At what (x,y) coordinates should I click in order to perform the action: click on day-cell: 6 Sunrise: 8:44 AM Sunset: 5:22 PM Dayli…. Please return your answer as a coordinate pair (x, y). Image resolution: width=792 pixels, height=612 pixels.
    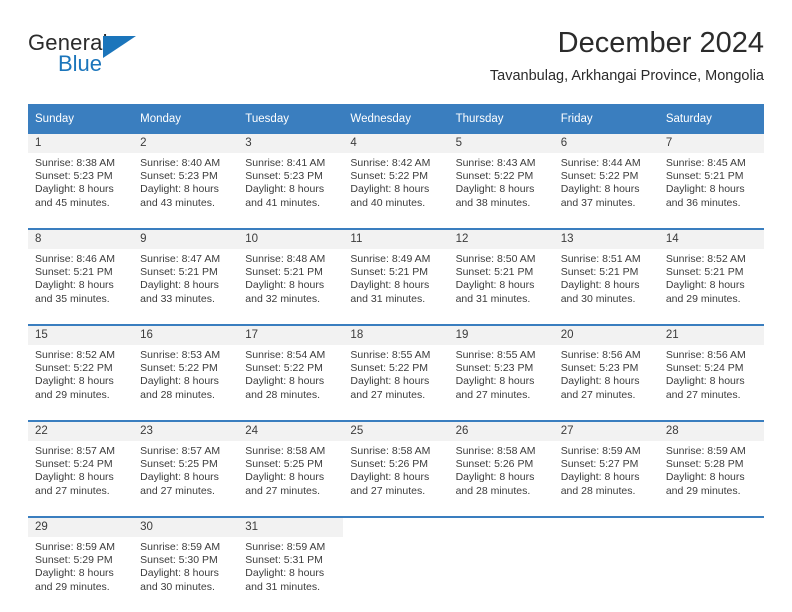
    Looking at the image, I should click on (606, 176).